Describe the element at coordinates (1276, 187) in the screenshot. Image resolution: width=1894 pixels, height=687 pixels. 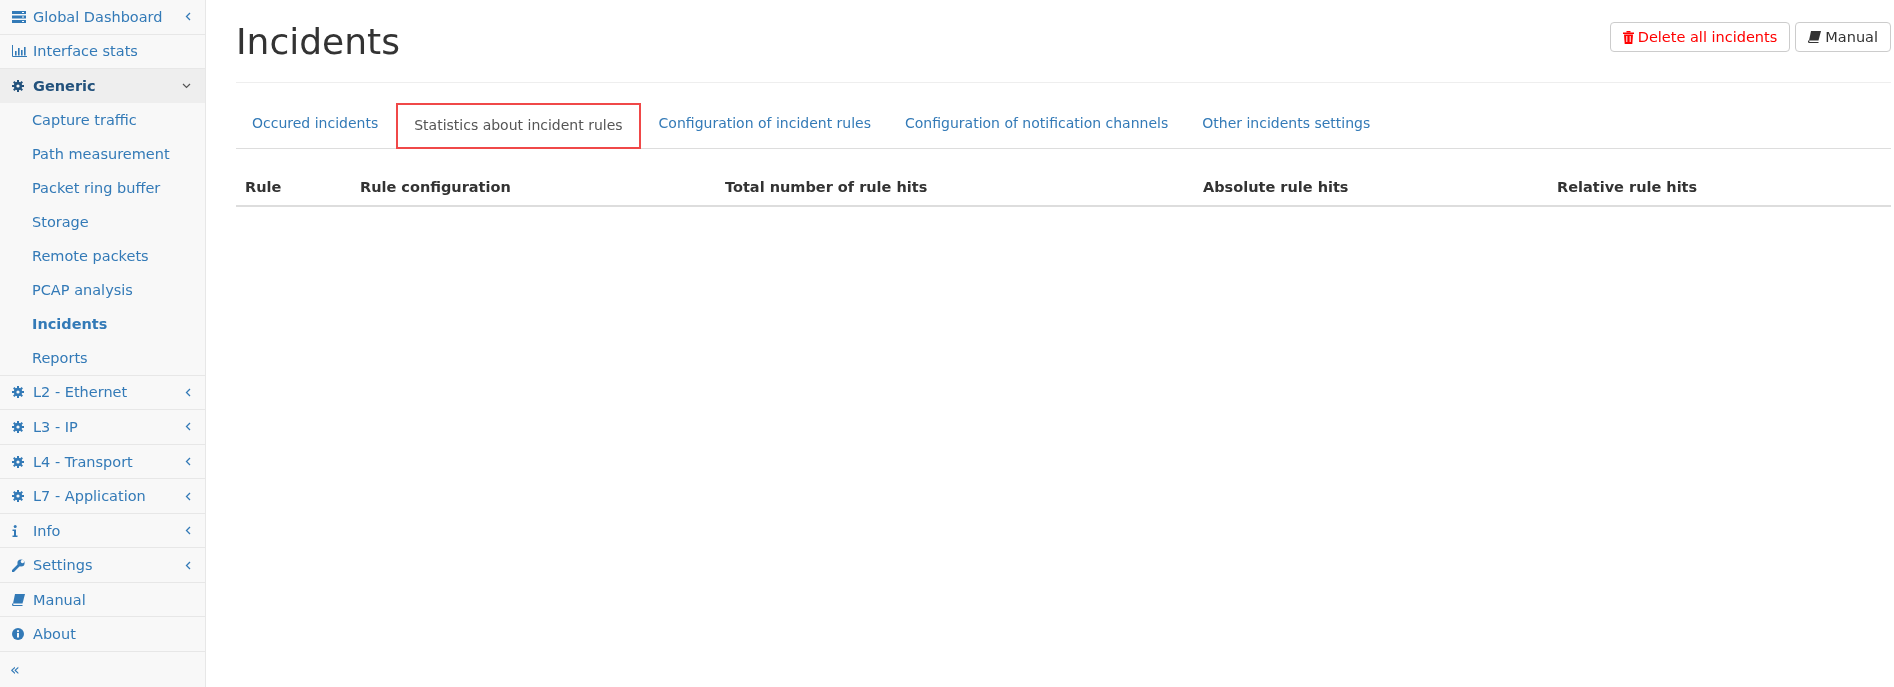
I see `column-header: Absolute rule hits` at that location.